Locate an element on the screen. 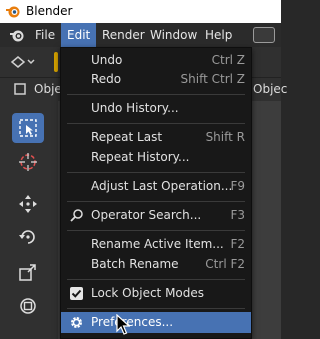  menu-item-label: Lock Object Modes is located at coordinates (148, 293).